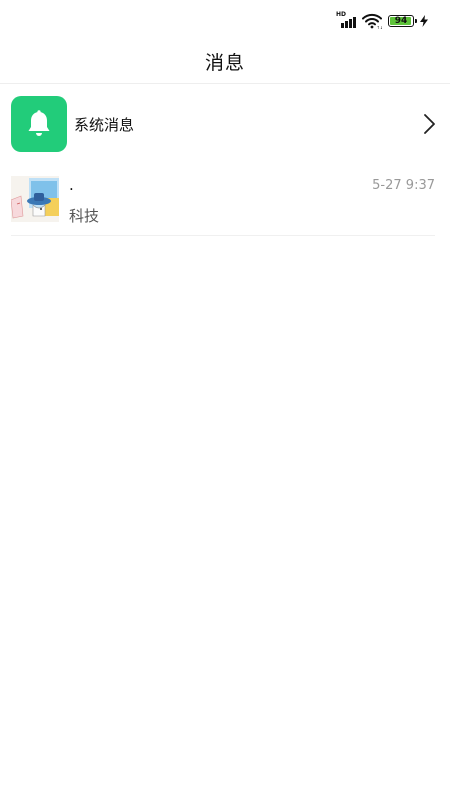 Image resolution: width=450 pixels, height=800 pixels. What do you see at coordinates (225, 124) in the screenshot?
I see `system-messages-row: 系统消息` at bounding box center [225, 124].